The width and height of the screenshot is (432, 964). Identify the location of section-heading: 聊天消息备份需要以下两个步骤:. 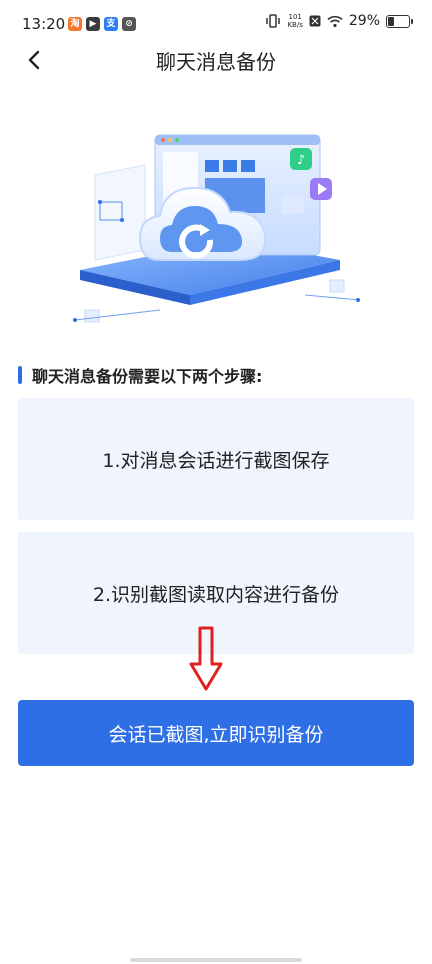
(140, 375).